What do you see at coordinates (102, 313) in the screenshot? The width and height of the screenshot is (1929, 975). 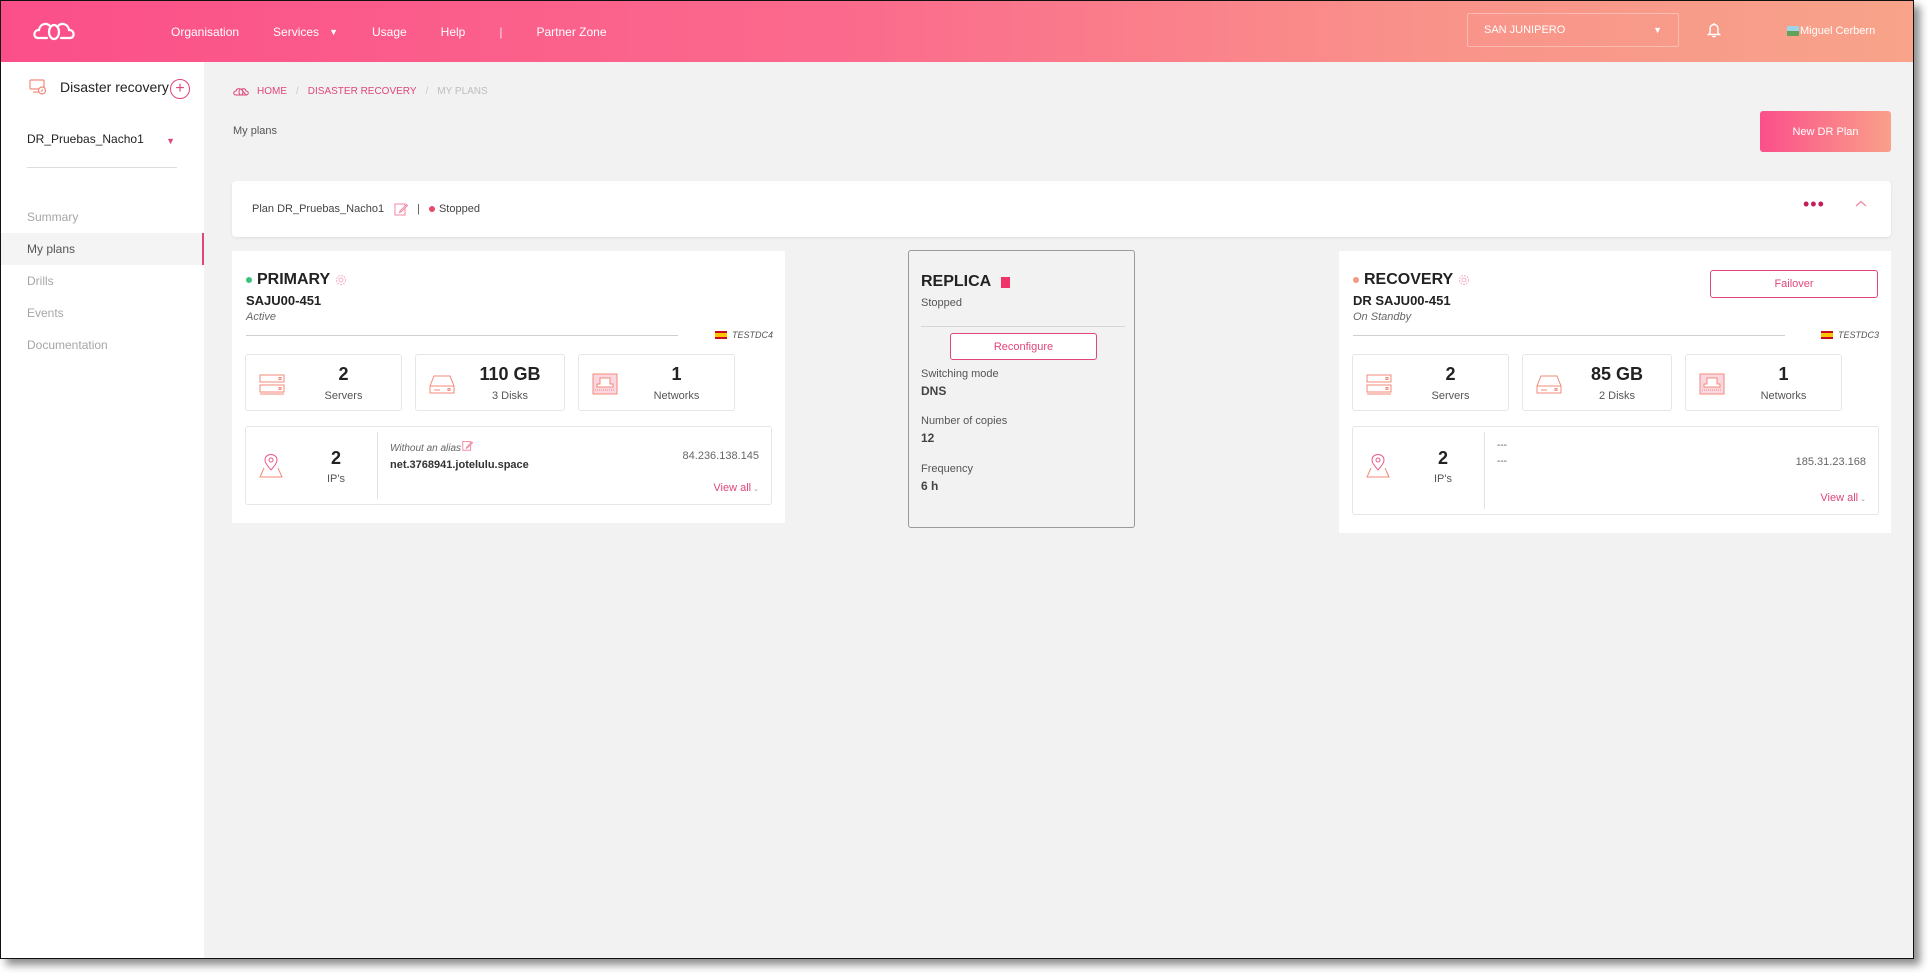 I see `sidebar-item-events: Events` at bounding box center [102, 313].